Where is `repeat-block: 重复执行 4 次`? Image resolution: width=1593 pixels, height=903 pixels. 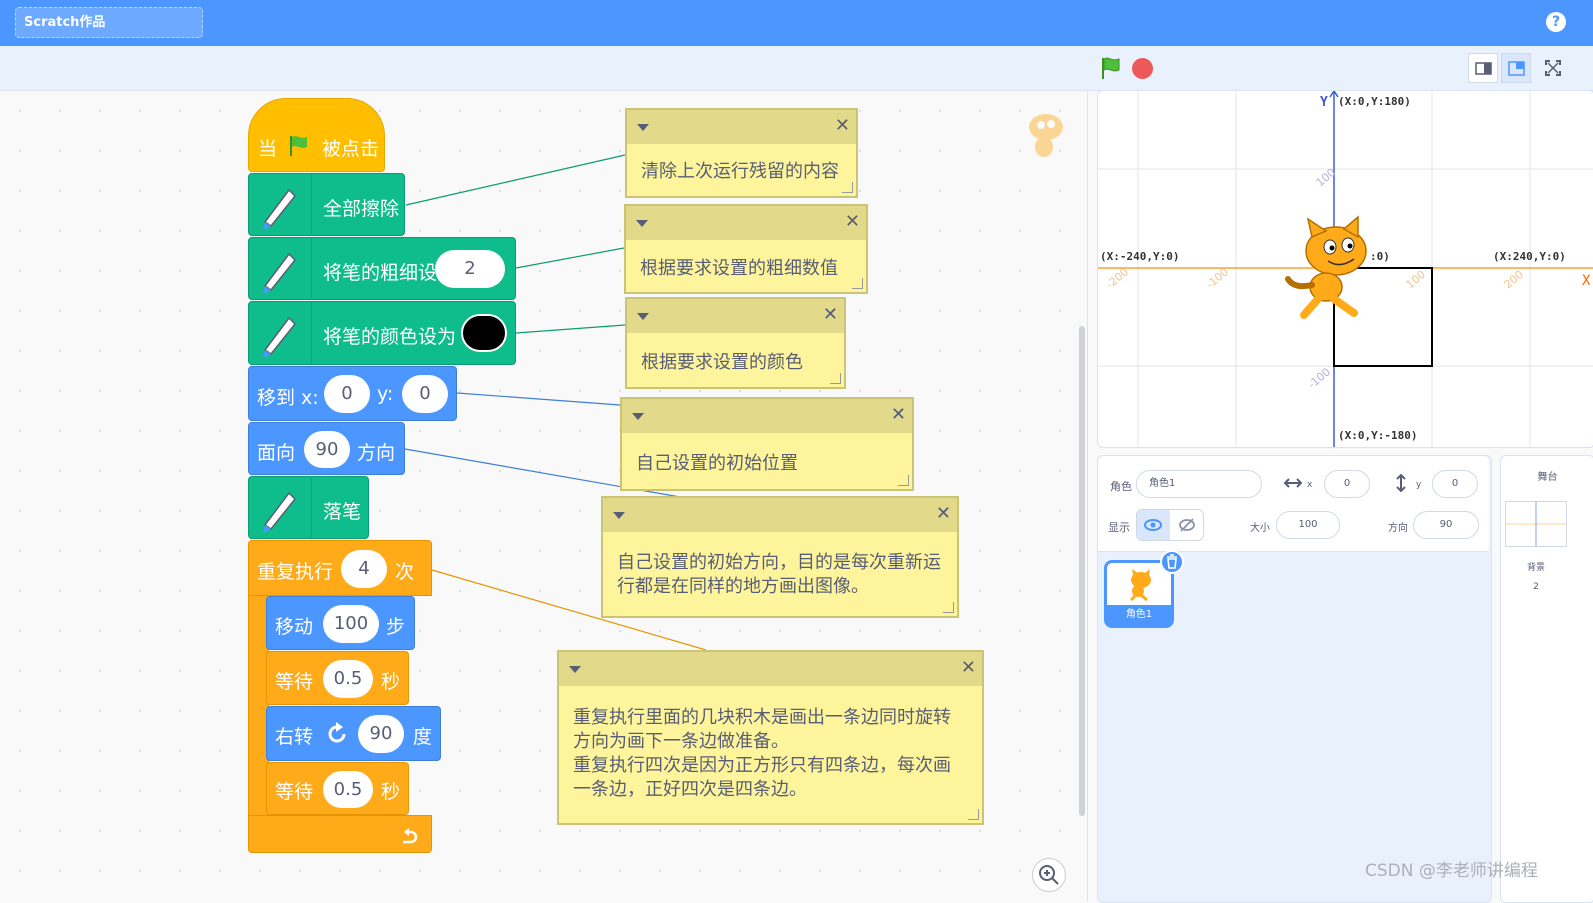
repeat-block: 重复执行 4 次 is located at coordinates (340, 568).